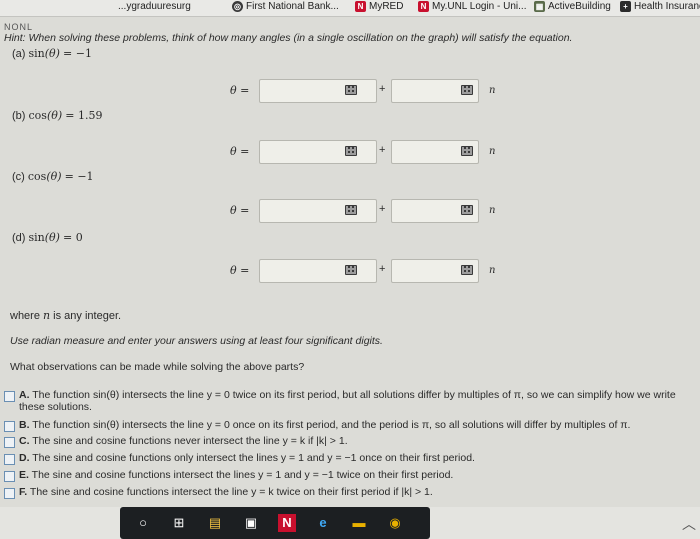 This screenshot has width=700, height=539. I want to click on edge-icon: e, so click(323, 523).